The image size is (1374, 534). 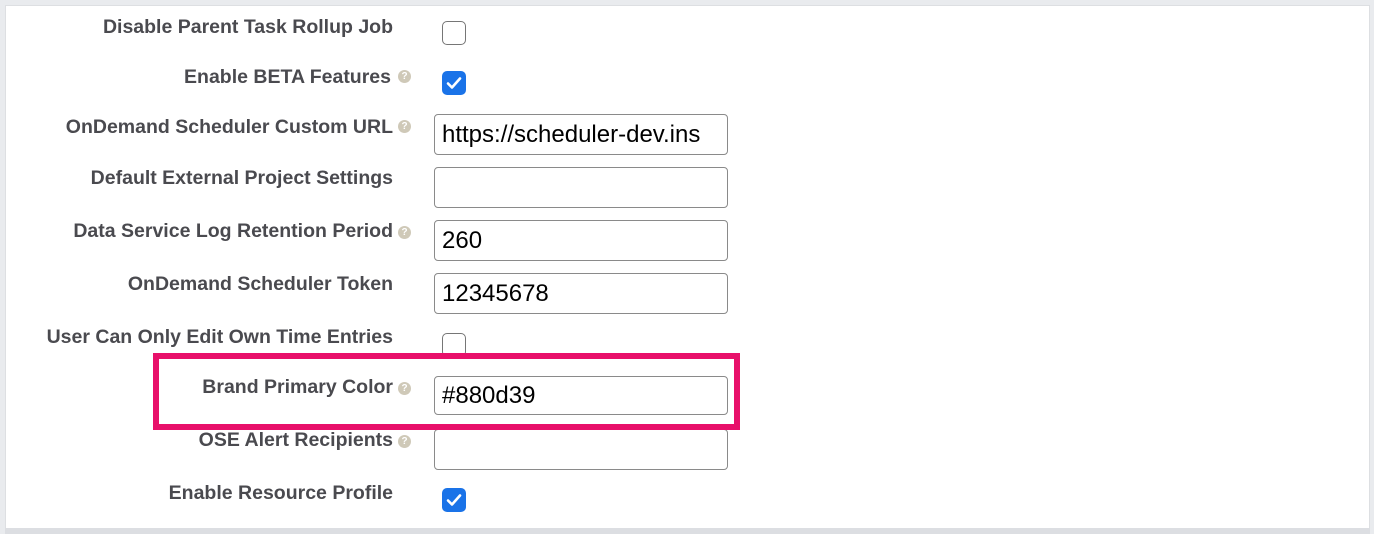 I want to click on panel-bottom-border, so click(x=687, y=531).